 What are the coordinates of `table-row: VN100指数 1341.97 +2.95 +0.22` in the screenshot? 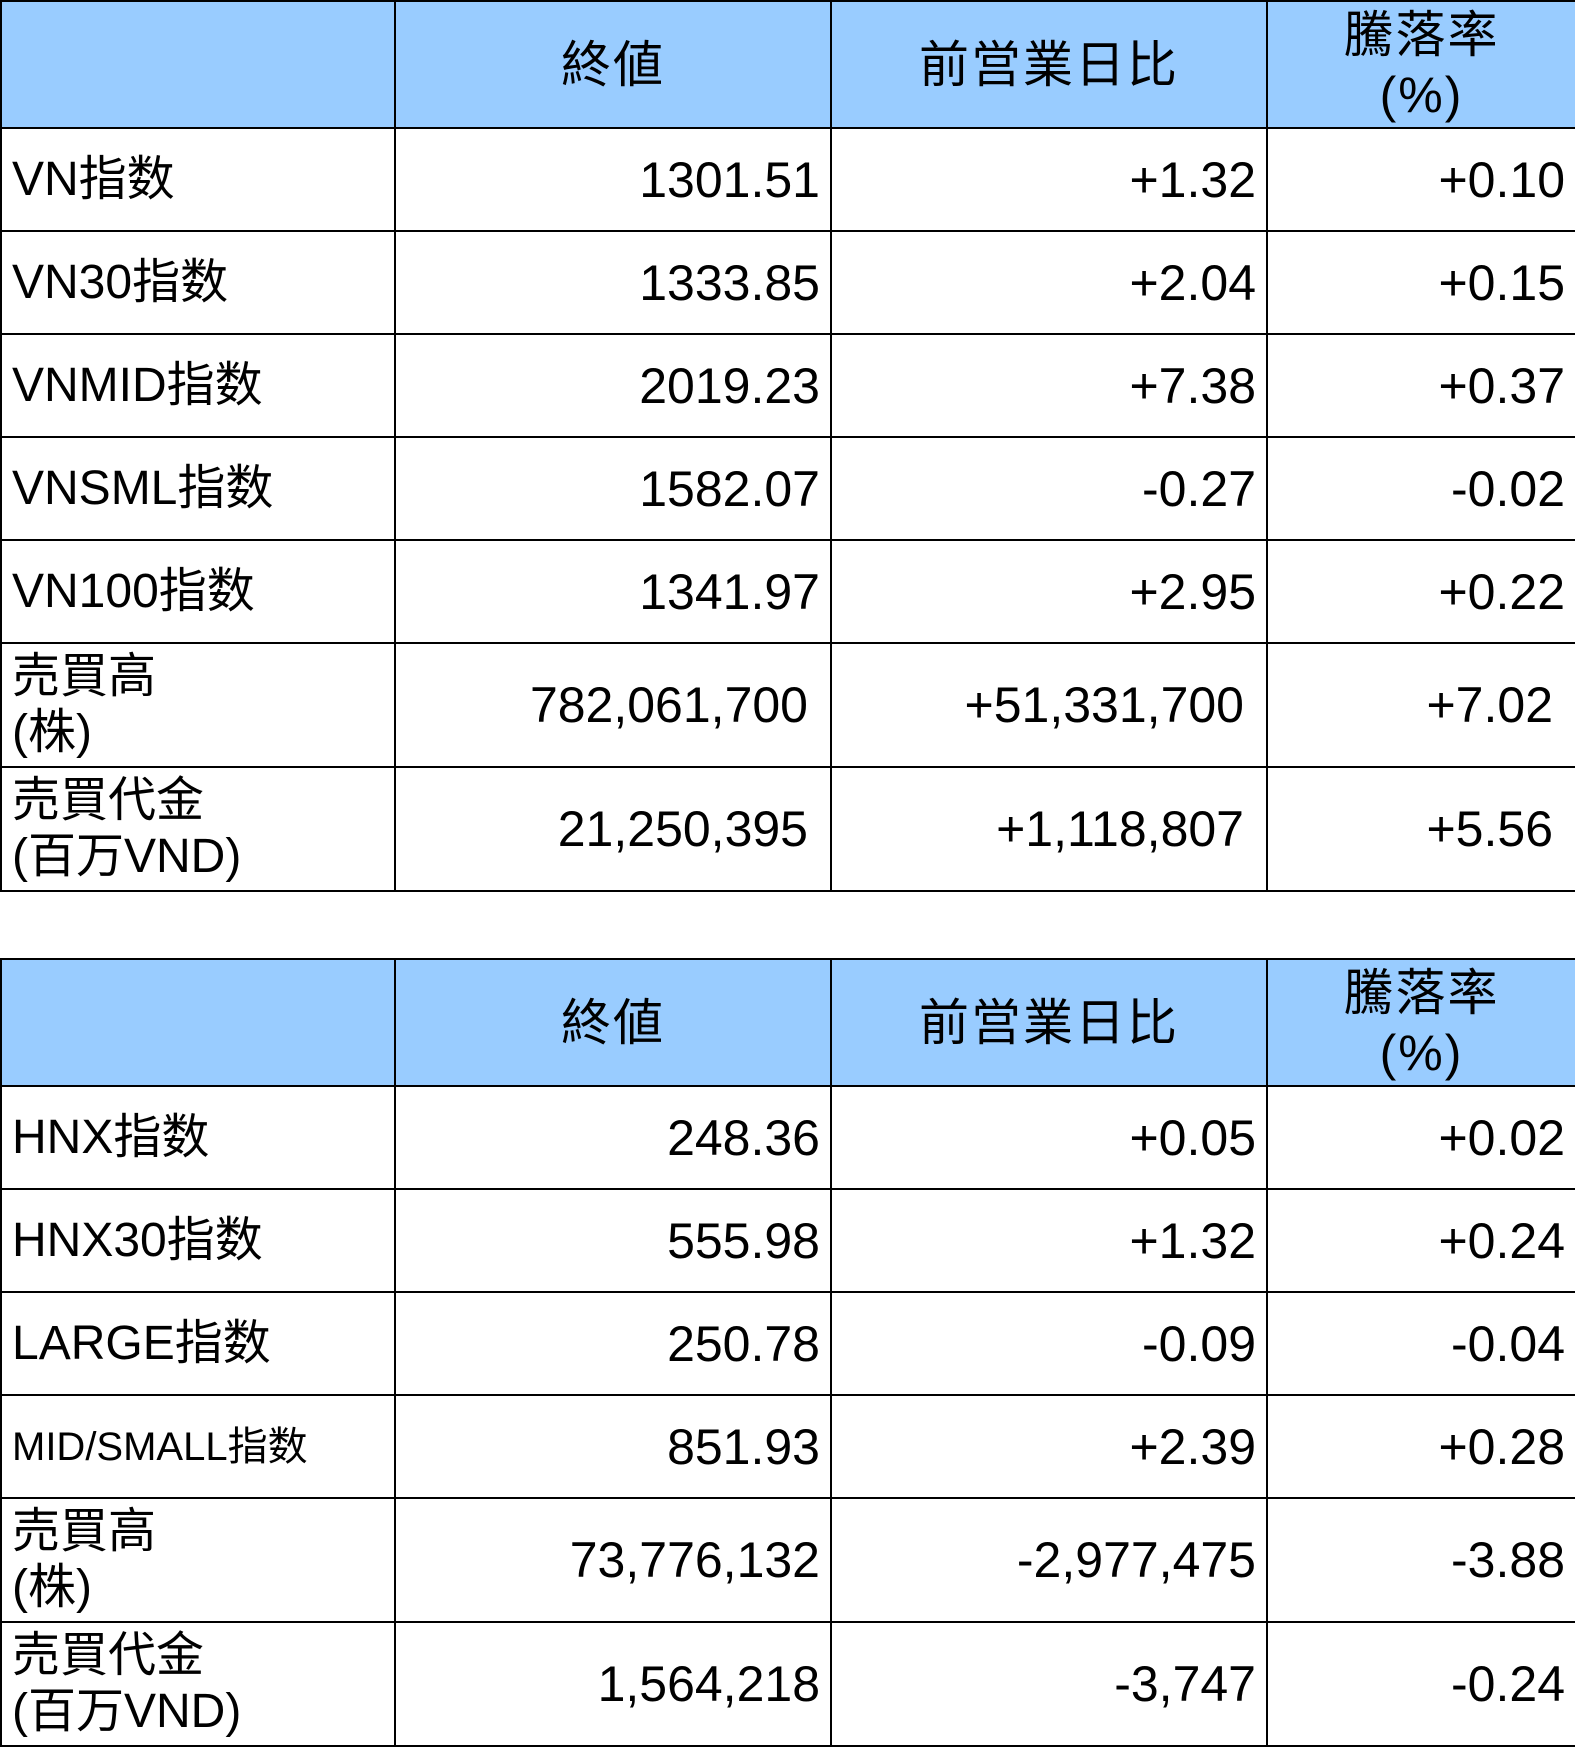 It's located at (787, 591).